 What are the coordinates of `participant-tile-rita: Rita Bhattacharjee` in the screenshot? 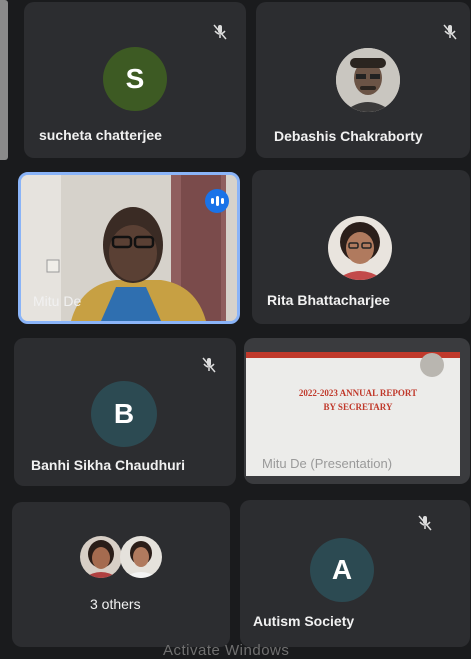 It's located at (361, 247).